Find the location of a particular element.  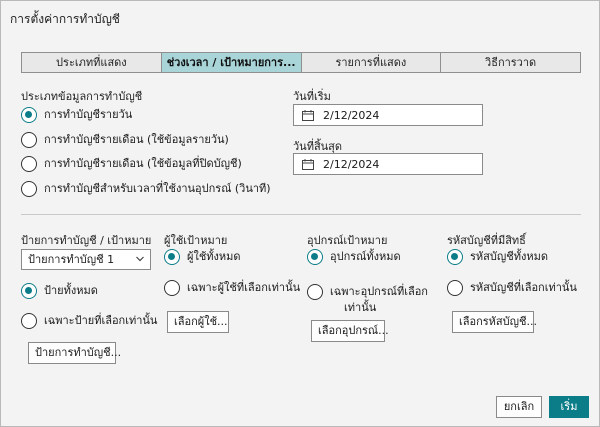

radio-selected-devices: เฉพาะอุปกรณ์ที่เลือก เท่านั้น is located at coordinates (367, 300).